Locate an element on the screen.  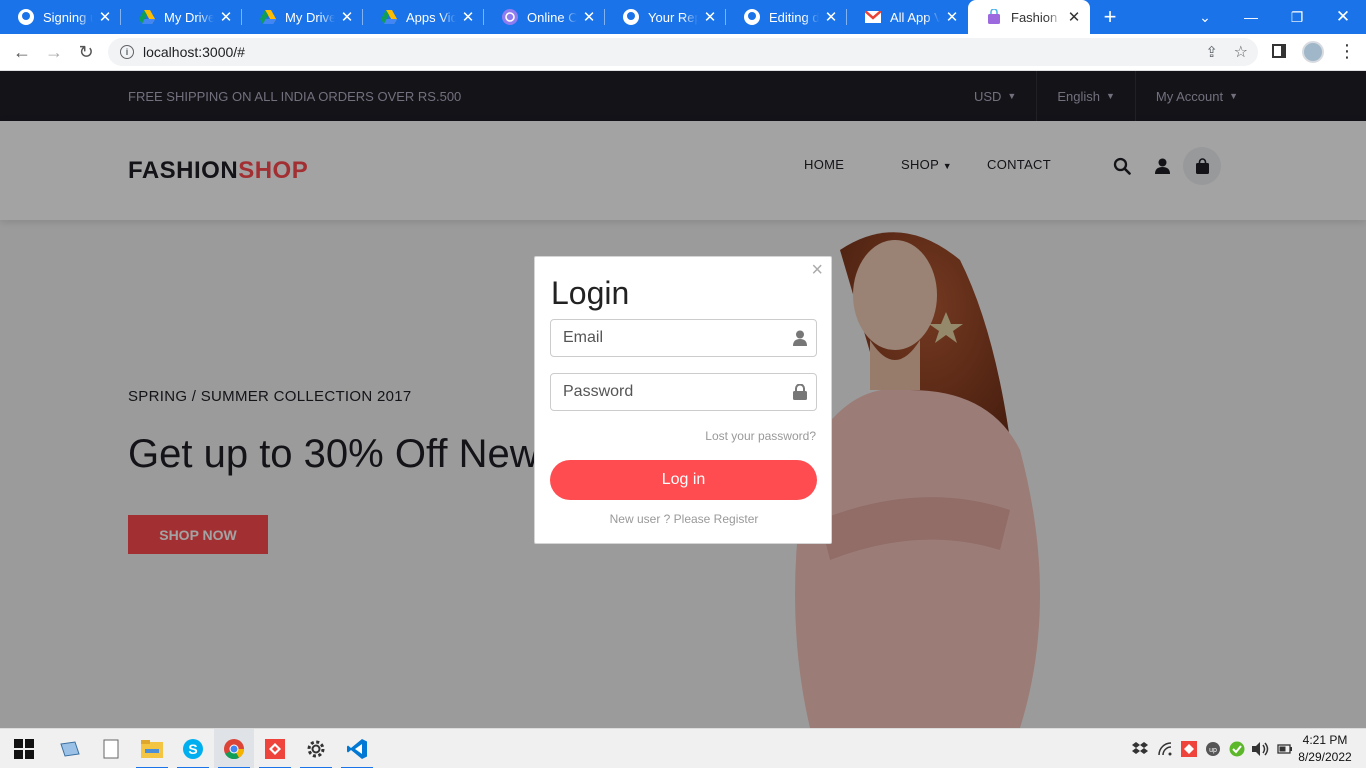
browser-tab: All App Vid ✕ is located at coordinates (907, 17).